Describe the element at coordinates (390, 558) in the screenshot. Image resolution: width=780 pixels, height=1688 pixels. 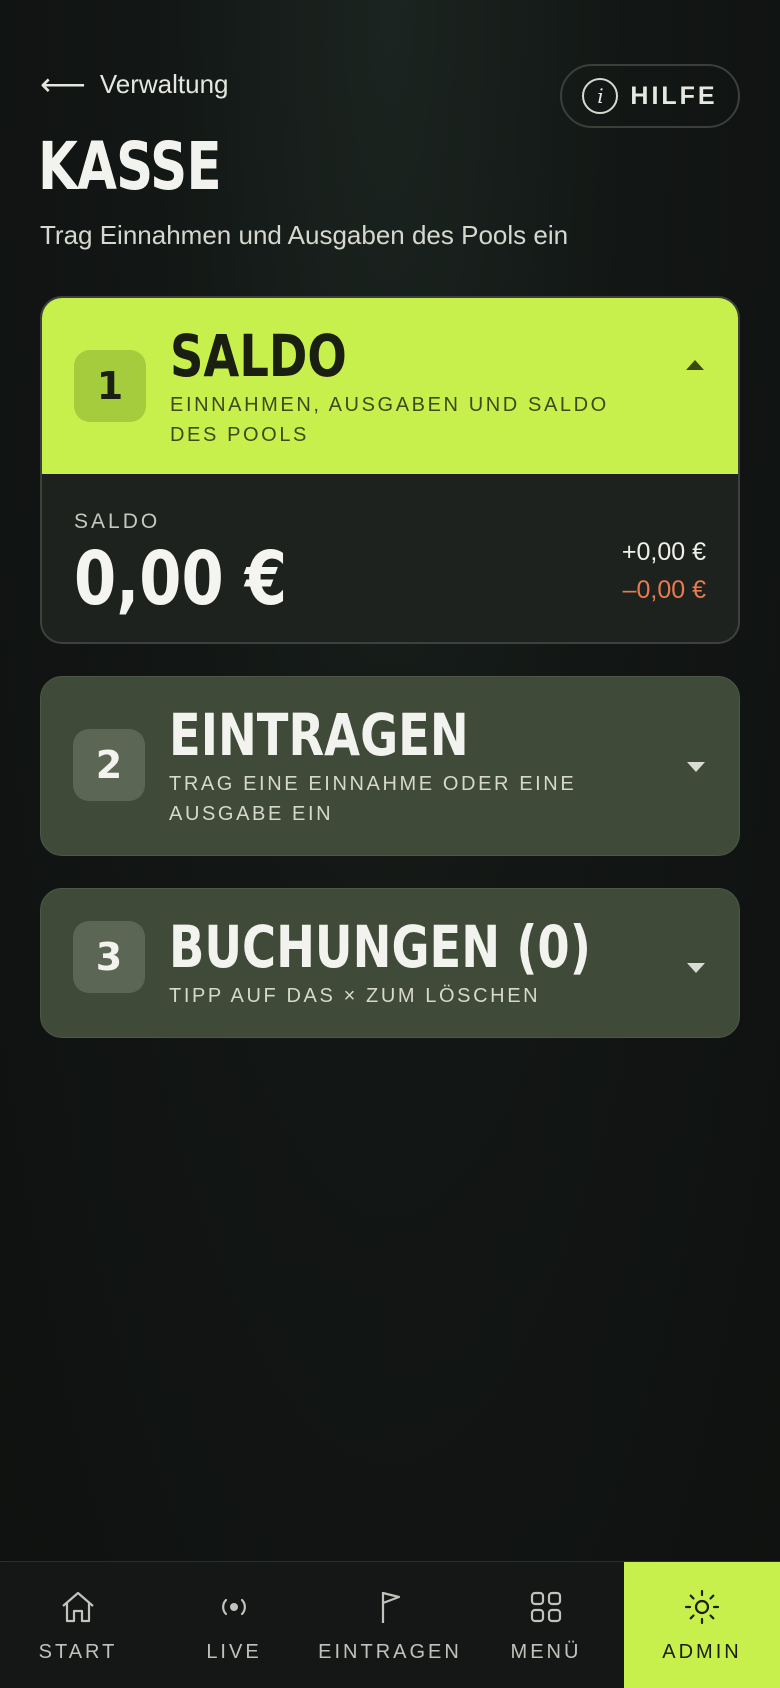
I see `saldo-body: SALDO 0,00 € +0,00 € –0,00 €` at that location.